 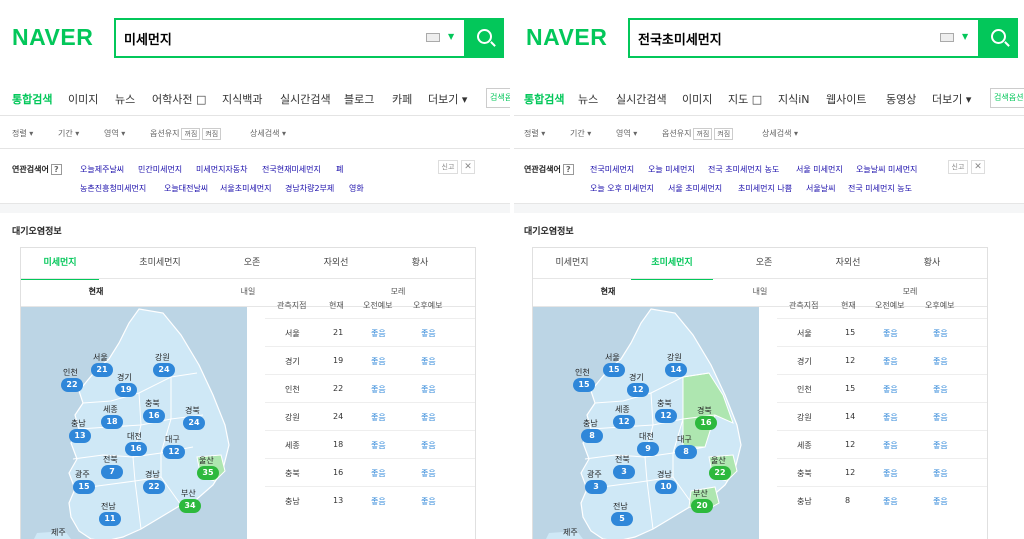 I want to click on map-city-label: 충남, so click(x=590, y=423).